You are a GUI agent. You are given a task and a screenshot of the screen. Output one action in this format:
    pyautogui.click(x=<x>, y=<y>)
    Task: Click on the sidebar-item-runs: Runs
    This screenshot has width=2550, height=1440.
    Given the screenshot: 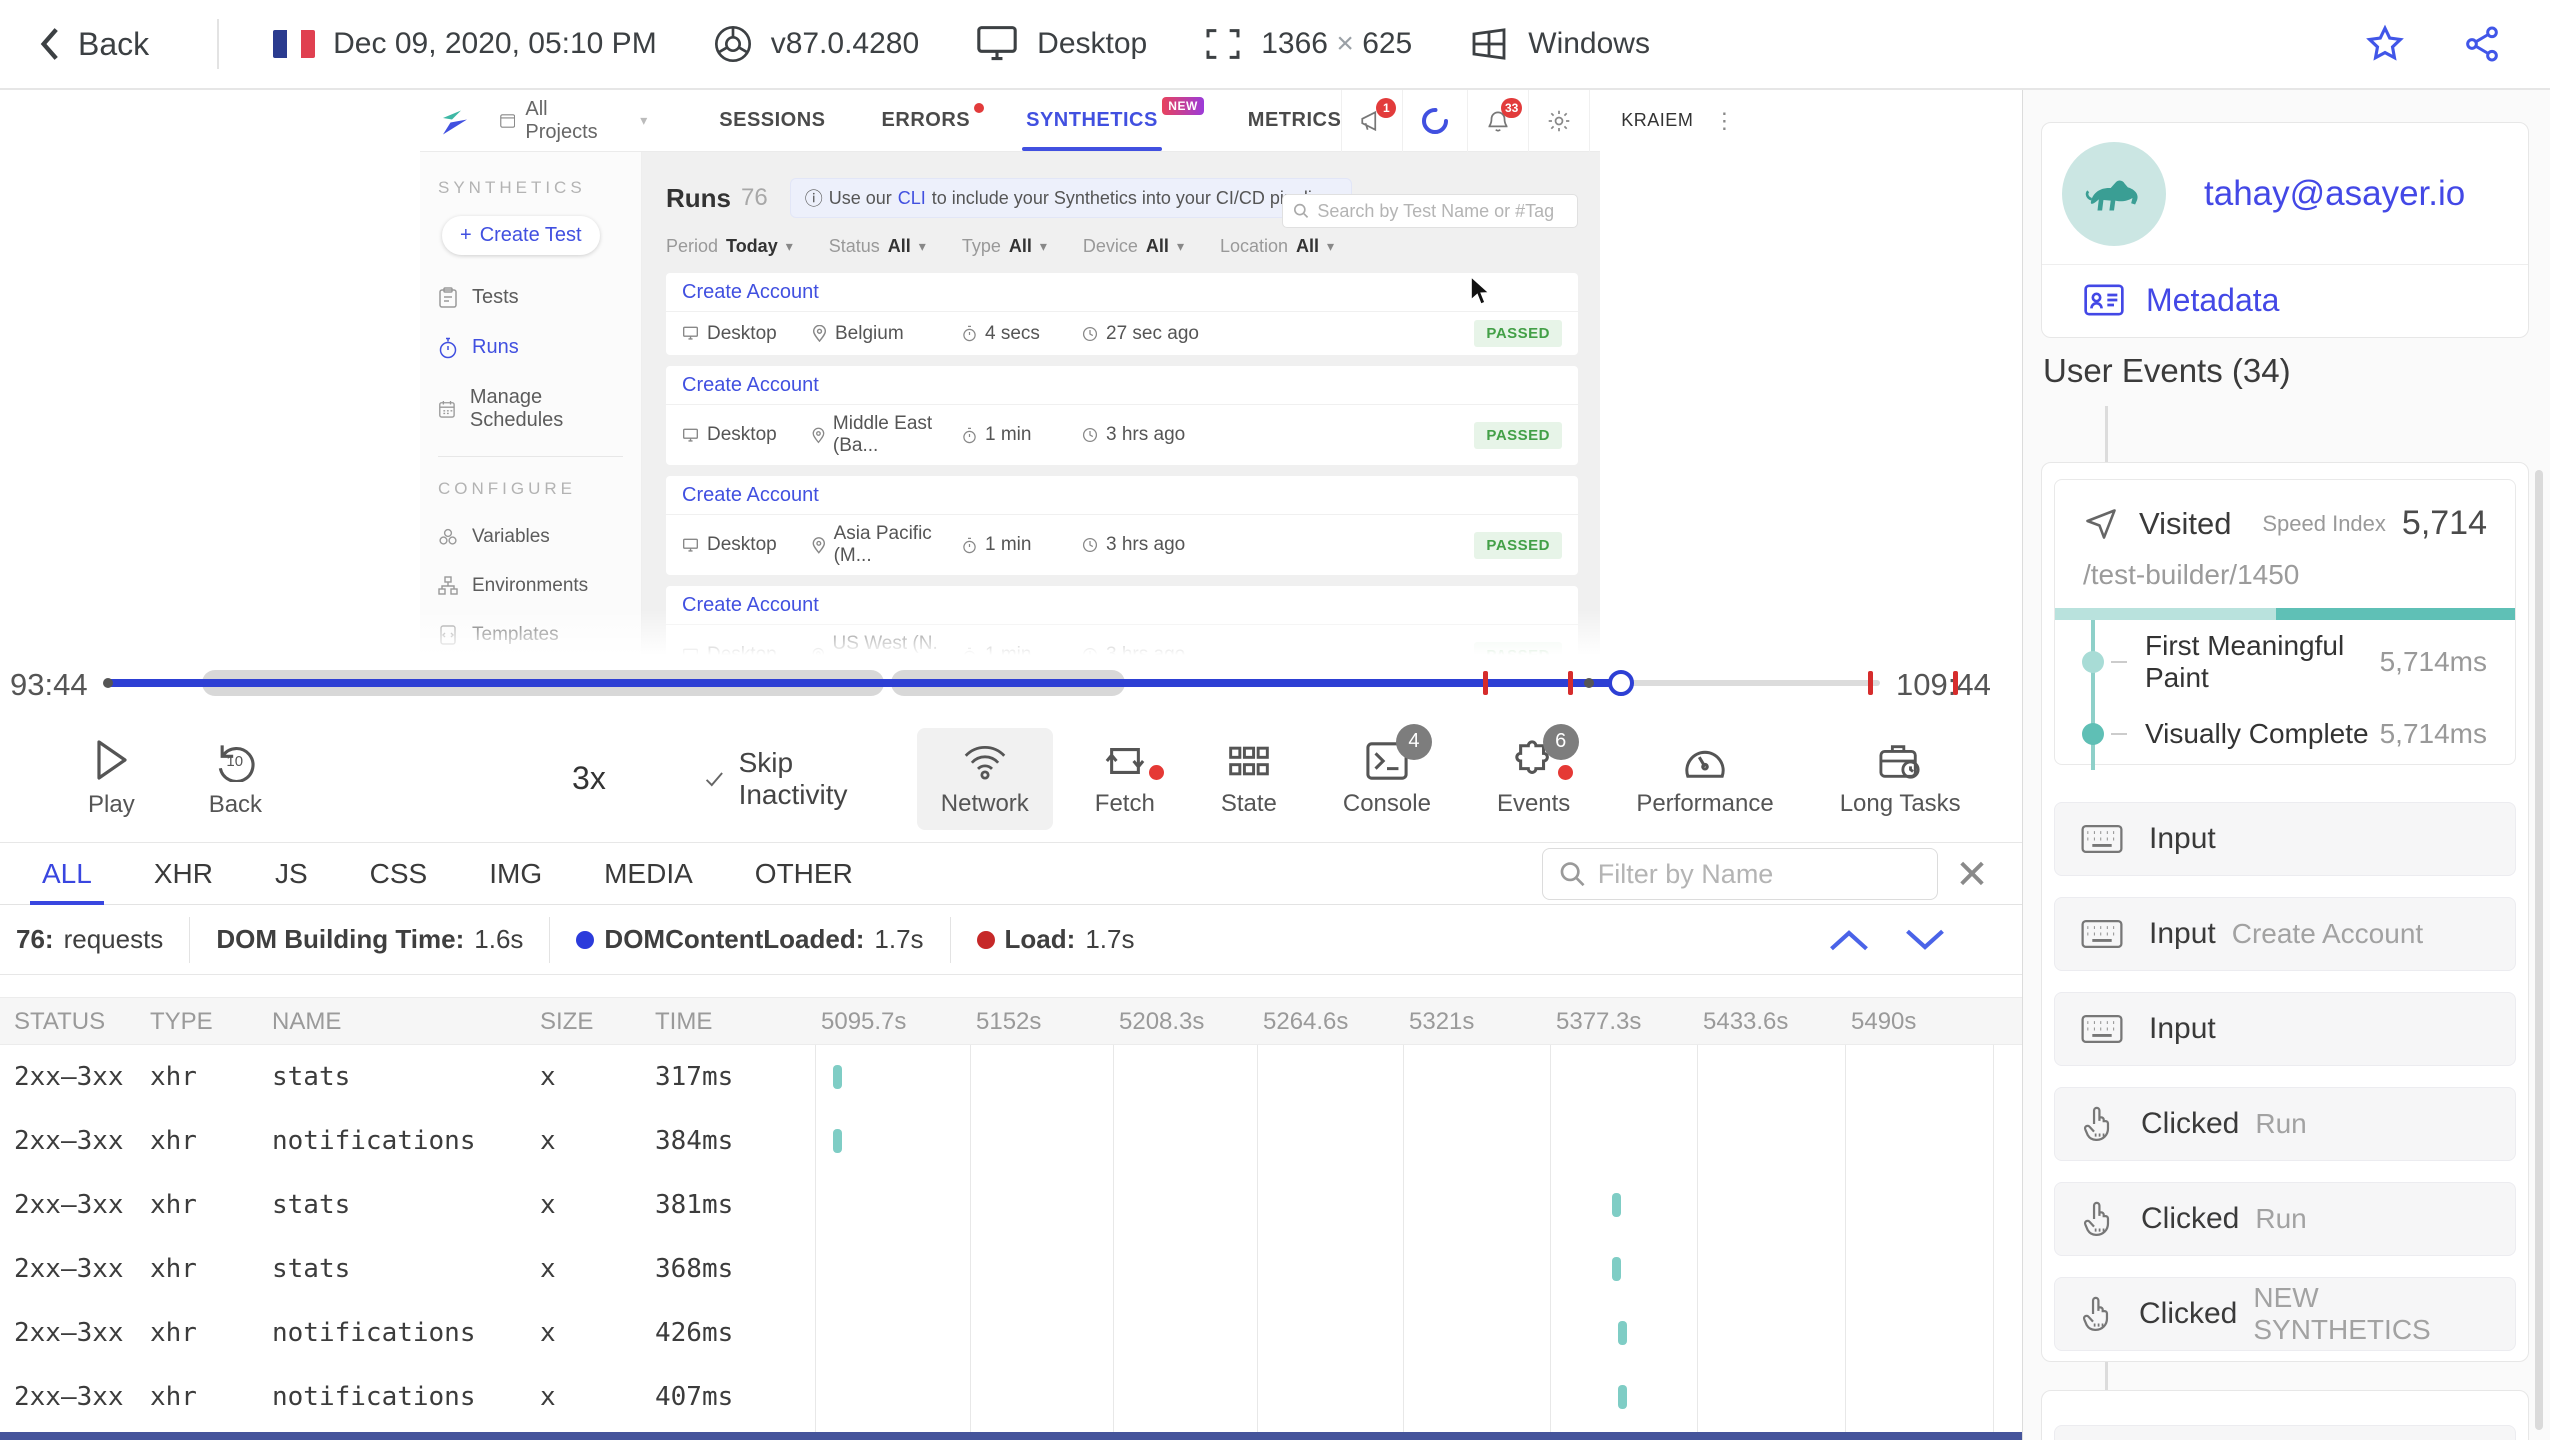 What is the action you would take?
    pyautogui.click(x=530, y=347)
    